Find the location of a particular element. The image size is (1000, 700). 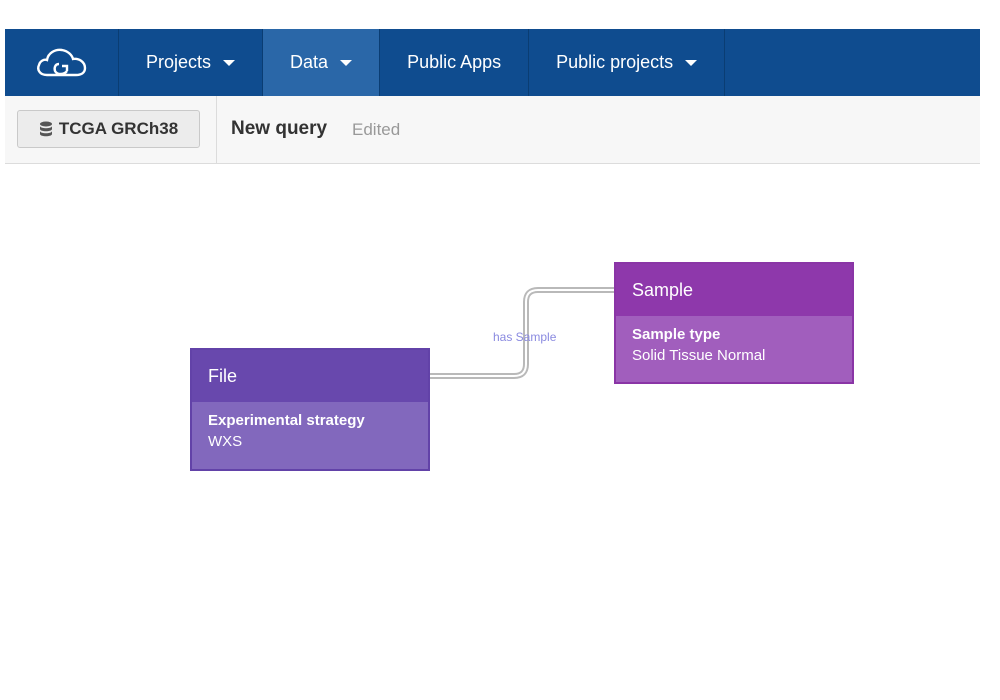

nav-public-apps-label: Public Apps is located at coordinates (454, 62).